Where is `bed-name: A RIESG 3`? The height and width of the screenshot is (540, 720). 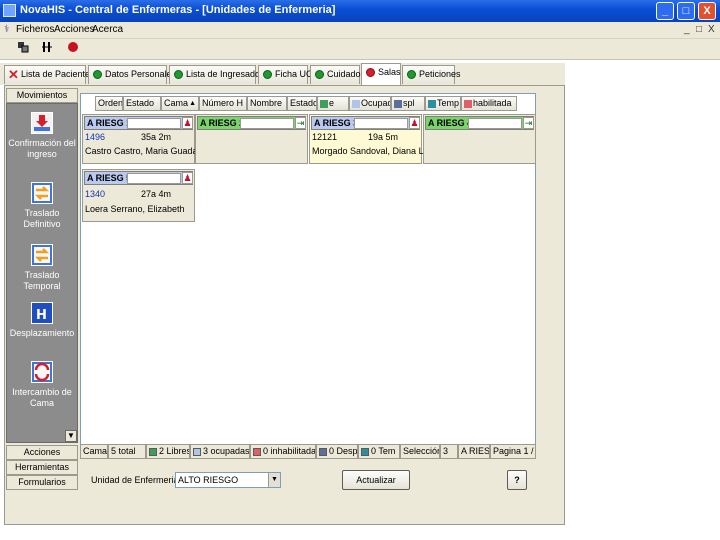 bed-name: A RIESG 3 is located at coordinates (336, 123).